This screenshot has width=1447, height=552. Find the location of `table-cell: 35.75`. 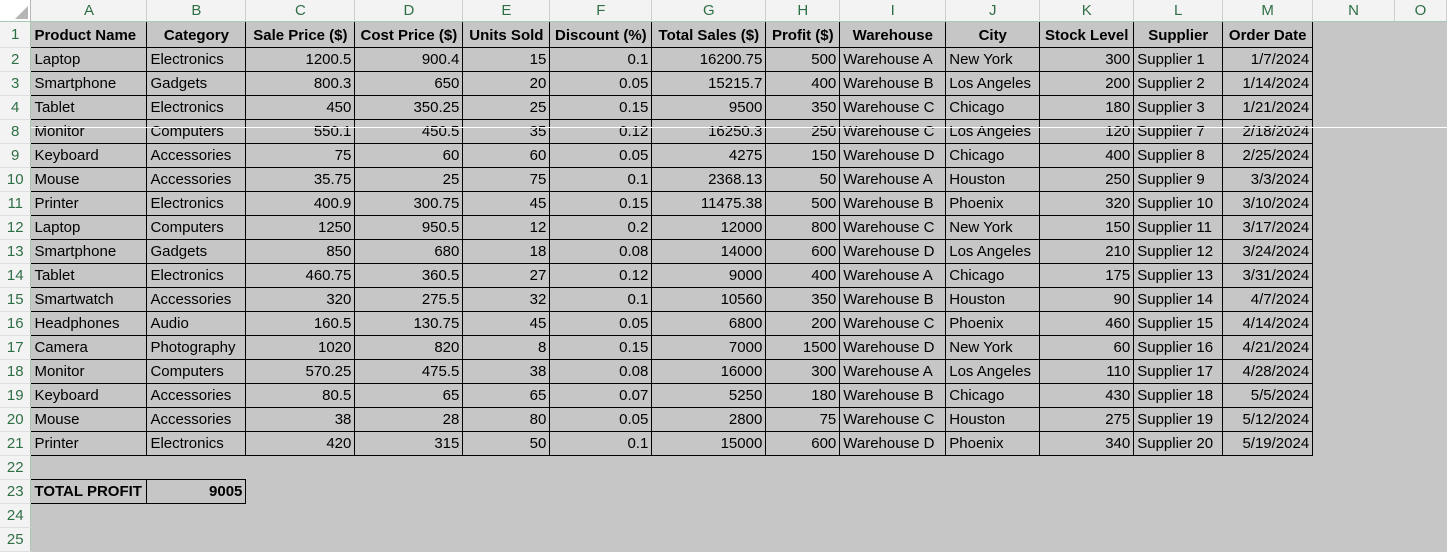

table-cell: 35.75 is located at coordinates (300, 179).